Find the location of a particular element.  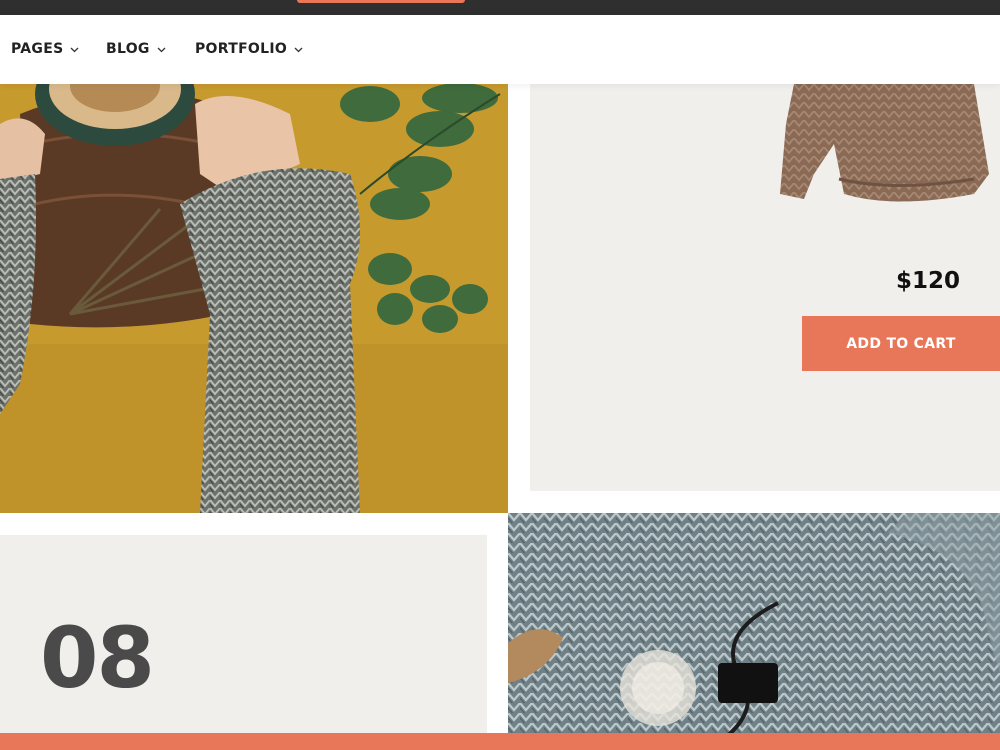

nav-item-pages: PAGES is located at coordinates (45, 49).